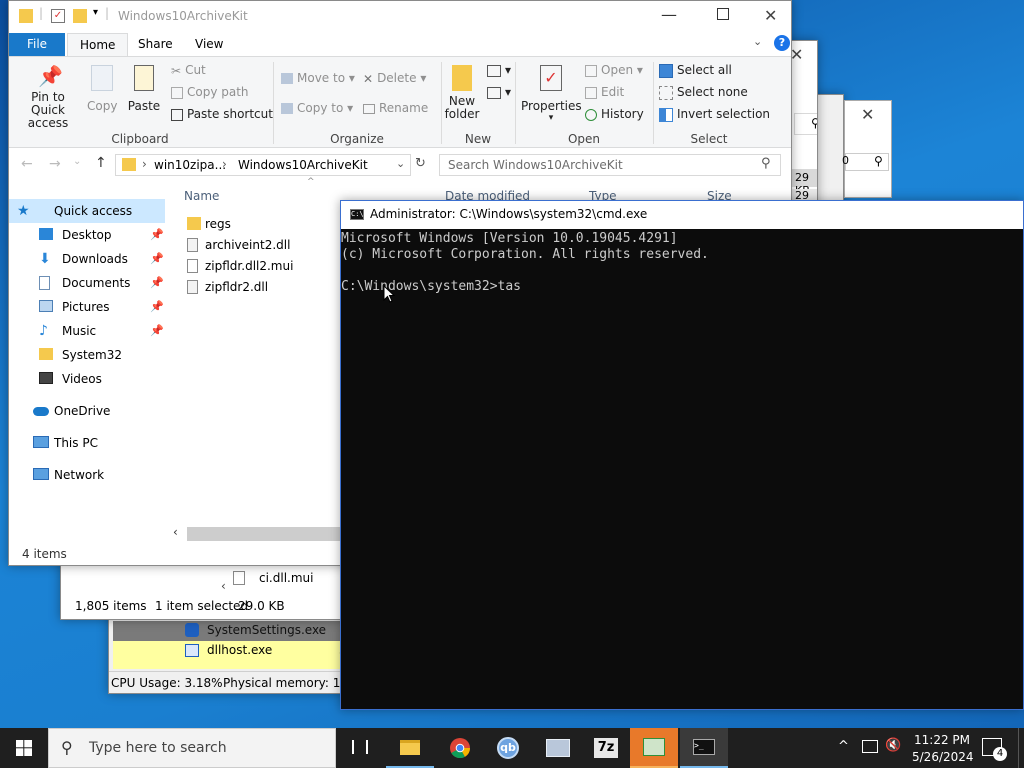 The width and height of the screenshot is (1024, 768). What do you see at coordinates (943, 757) in the screenshot?
I see `clock-date: 5/26/2024` at bounding box center [943, 757].